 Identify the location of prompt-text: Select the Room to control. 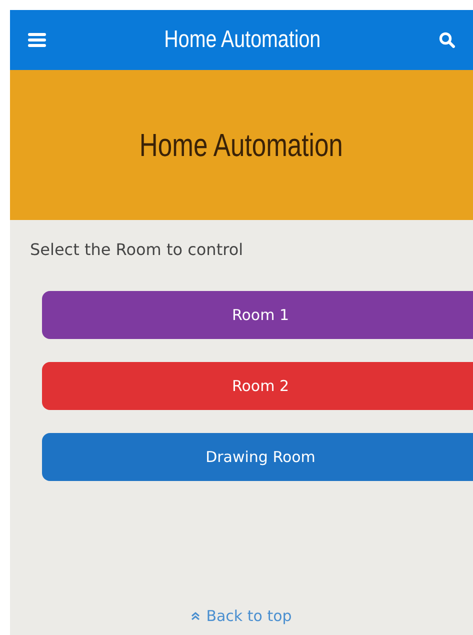
(137, 249).